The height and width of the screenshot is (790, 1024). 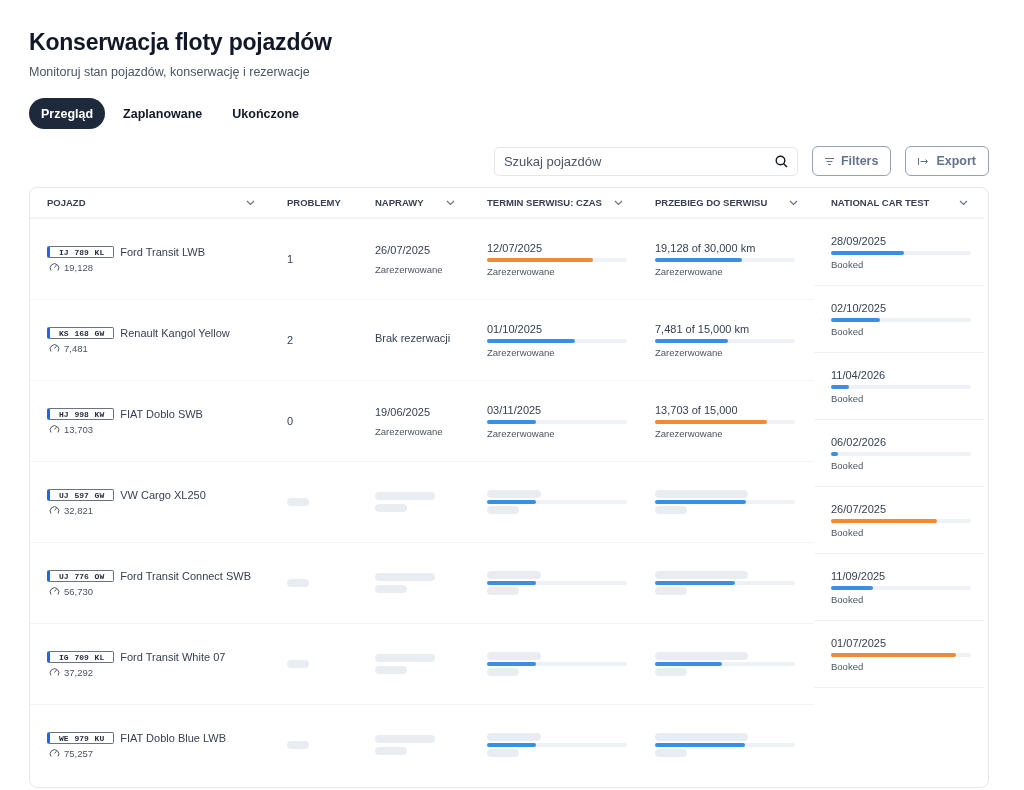 I want to click on license-plate: WE 979 KU, so click(x=81, y=737).